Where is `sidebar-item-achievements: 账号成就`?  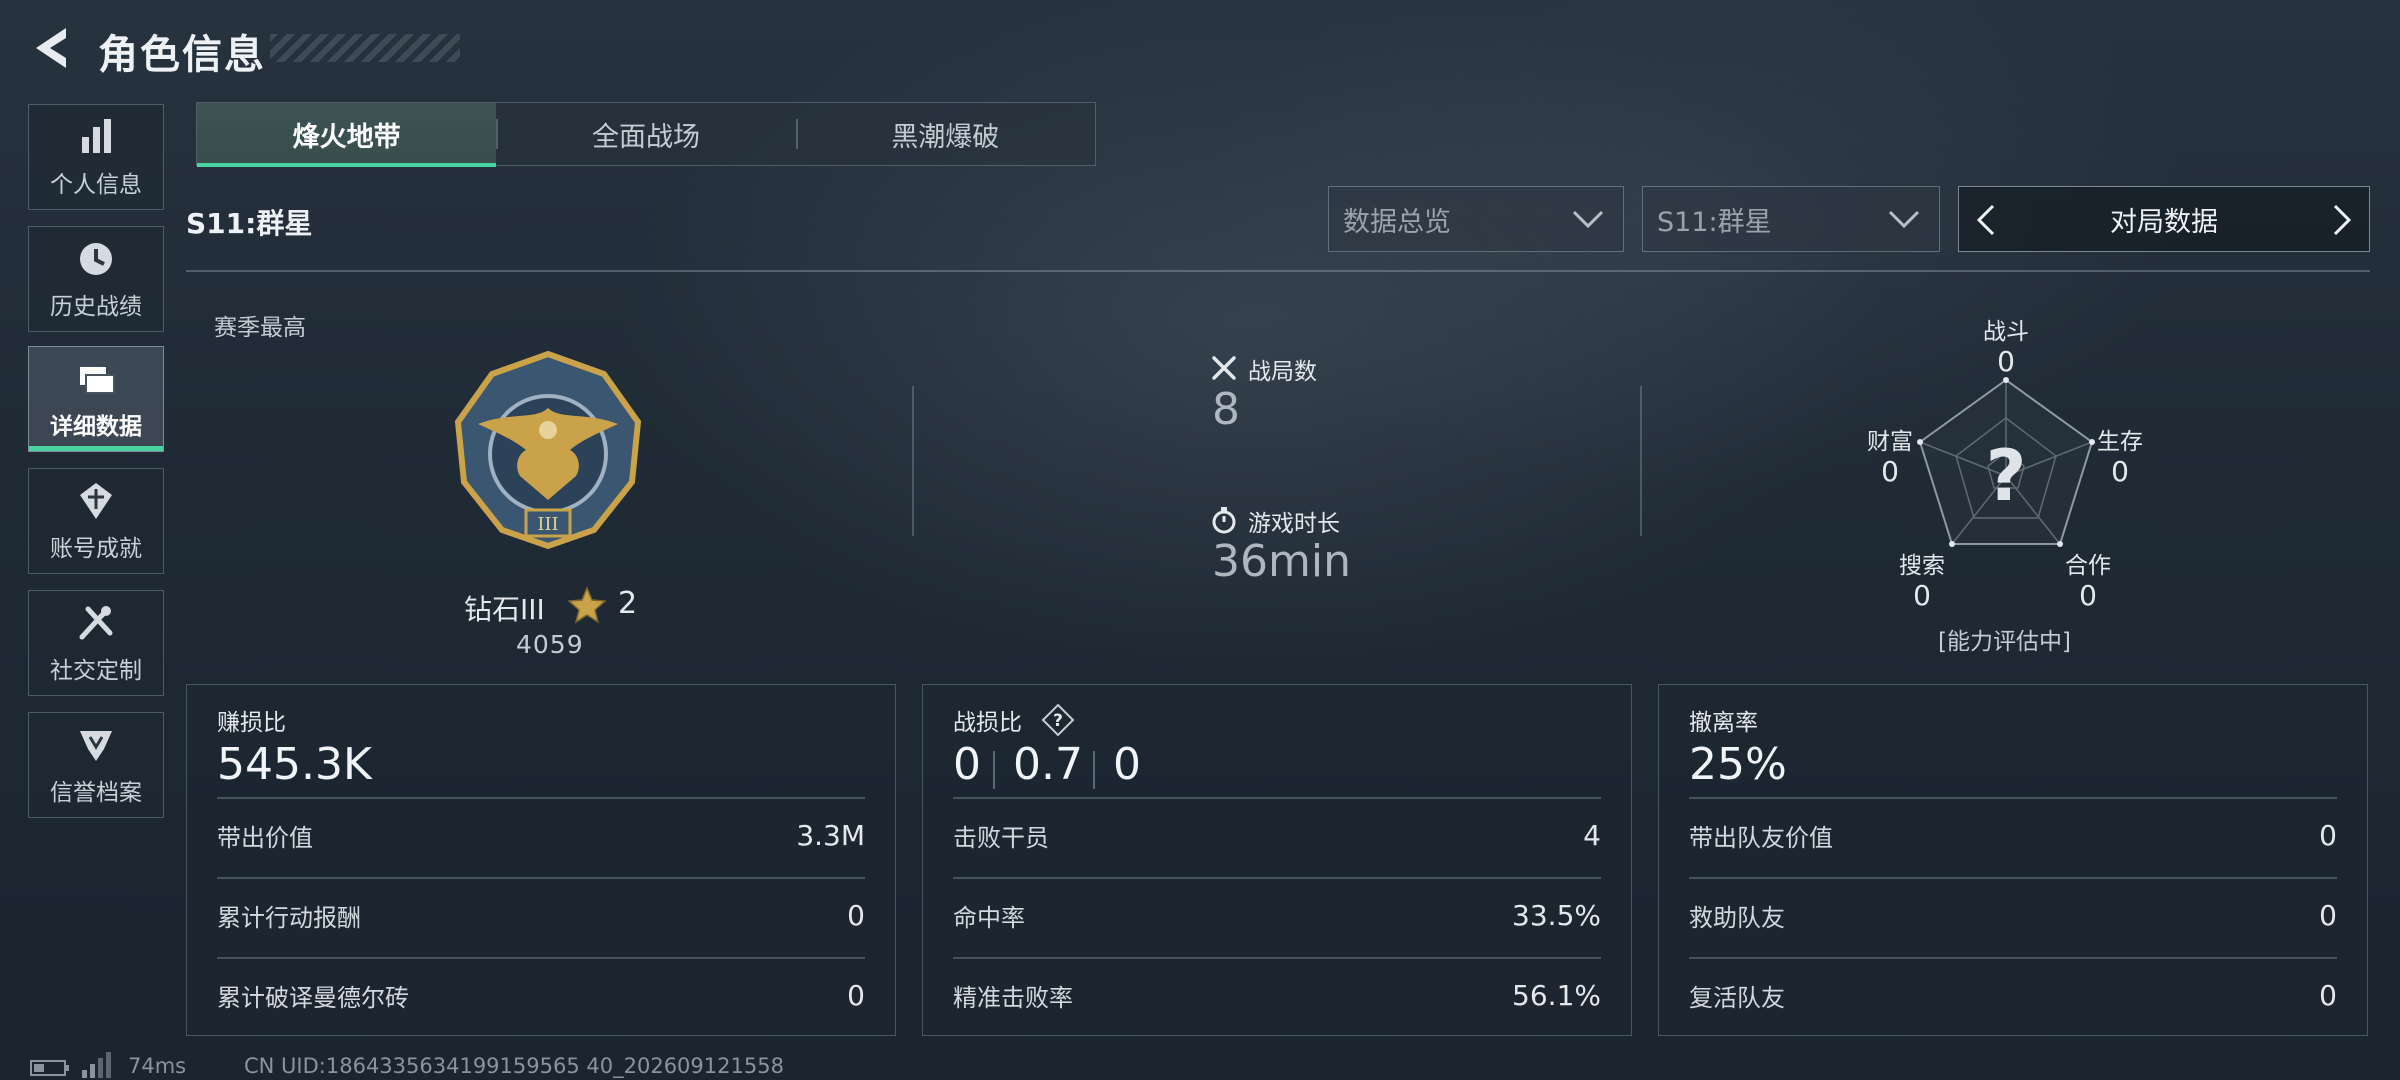 sidebar-item-achievements: 账号成就 is located at coordinates (96, 521).